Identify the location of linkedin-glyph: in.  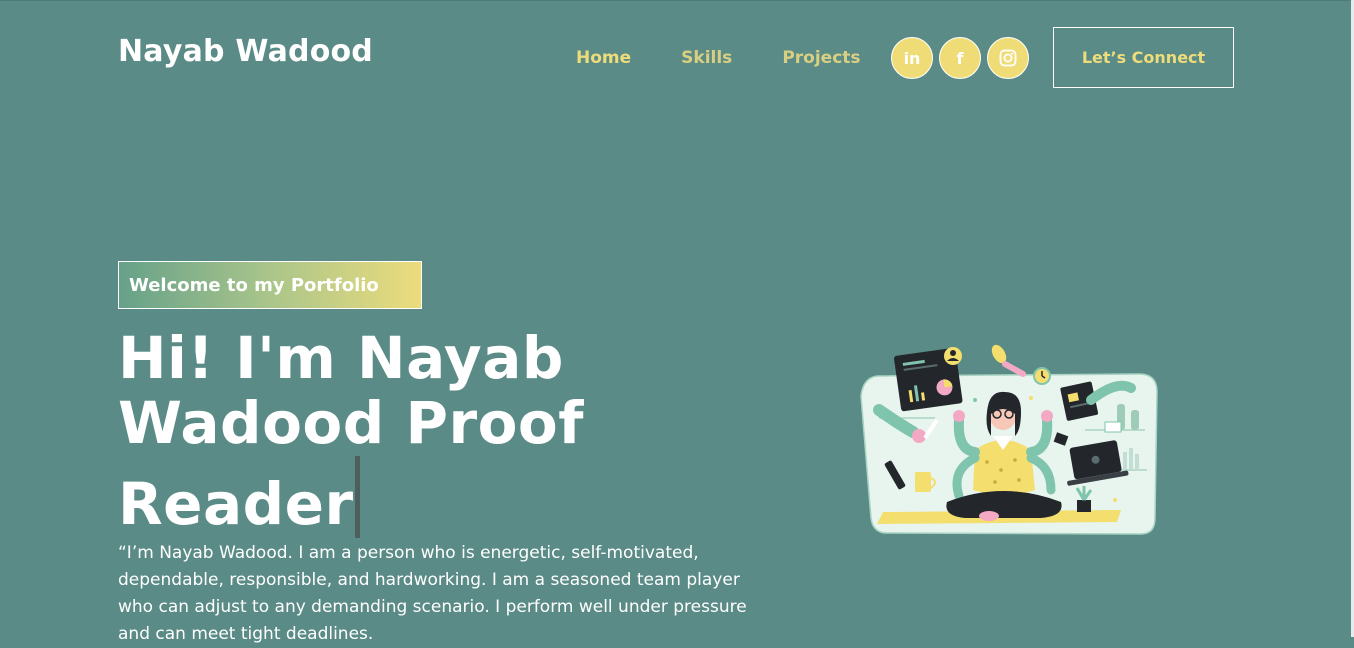
(912, 58).